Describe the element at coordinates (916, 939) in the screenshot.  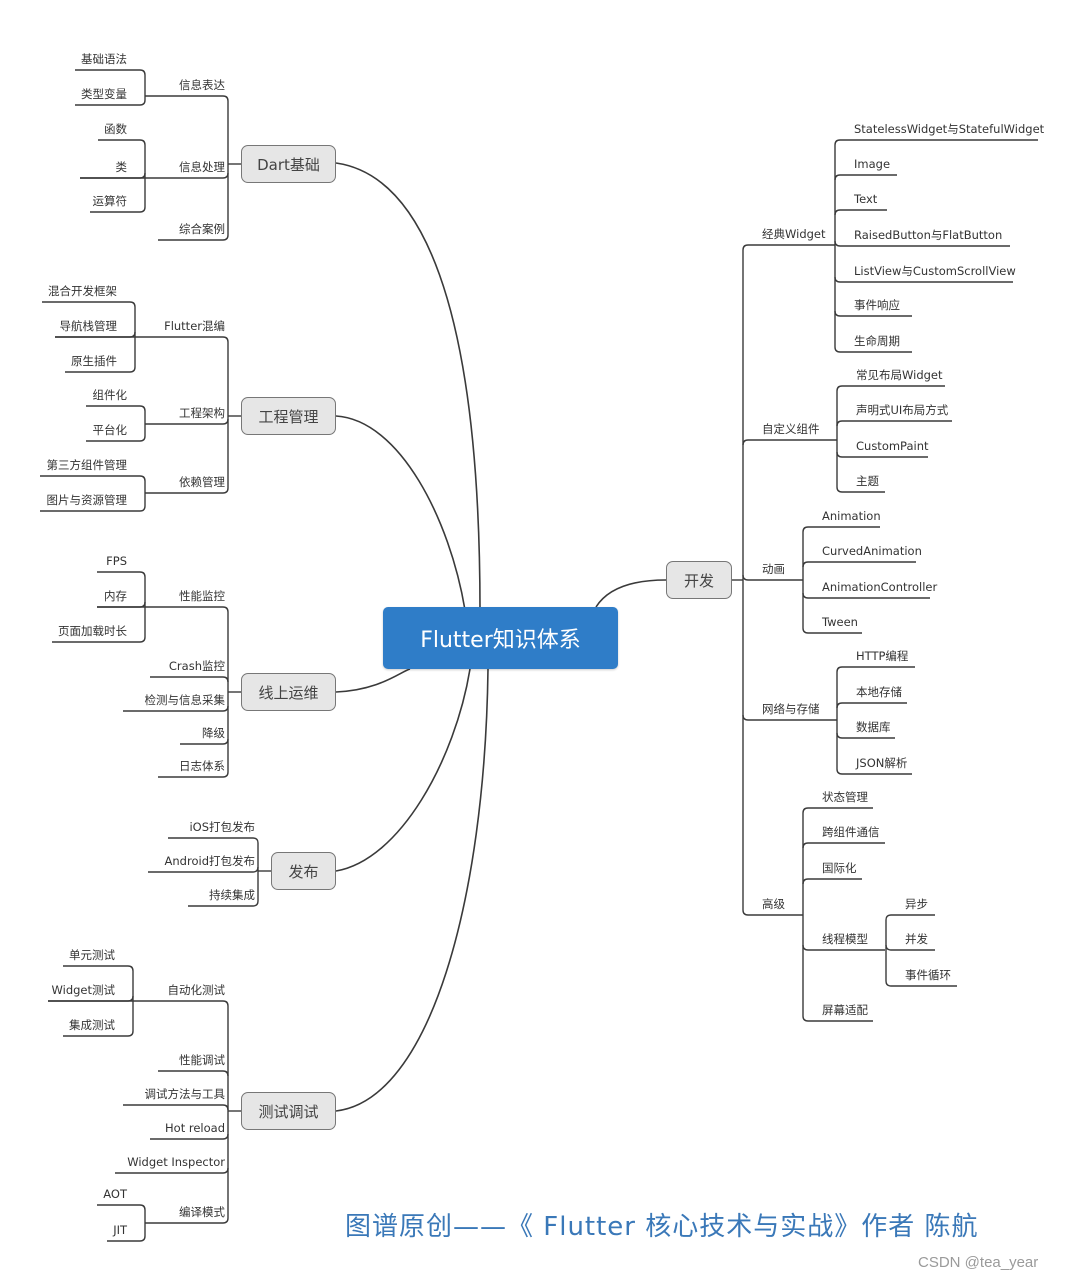
I see `subtopic-dev-thread: 并发` at that location.